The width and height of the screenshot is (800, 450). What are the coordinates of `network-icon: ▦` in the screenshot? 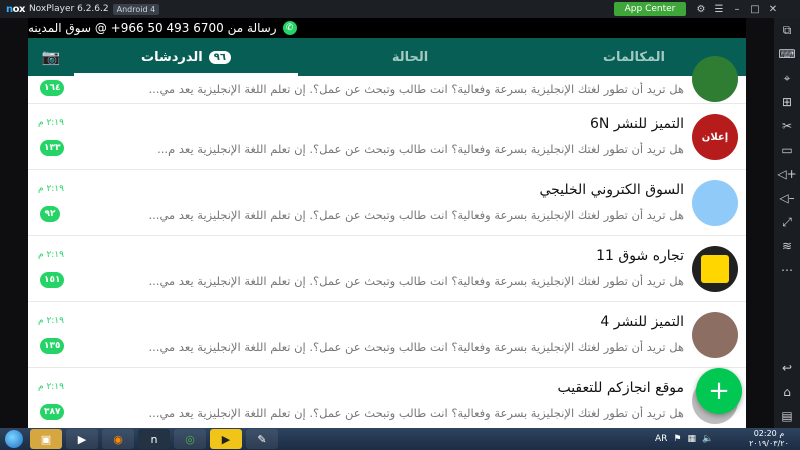 It's located at (692, 439).